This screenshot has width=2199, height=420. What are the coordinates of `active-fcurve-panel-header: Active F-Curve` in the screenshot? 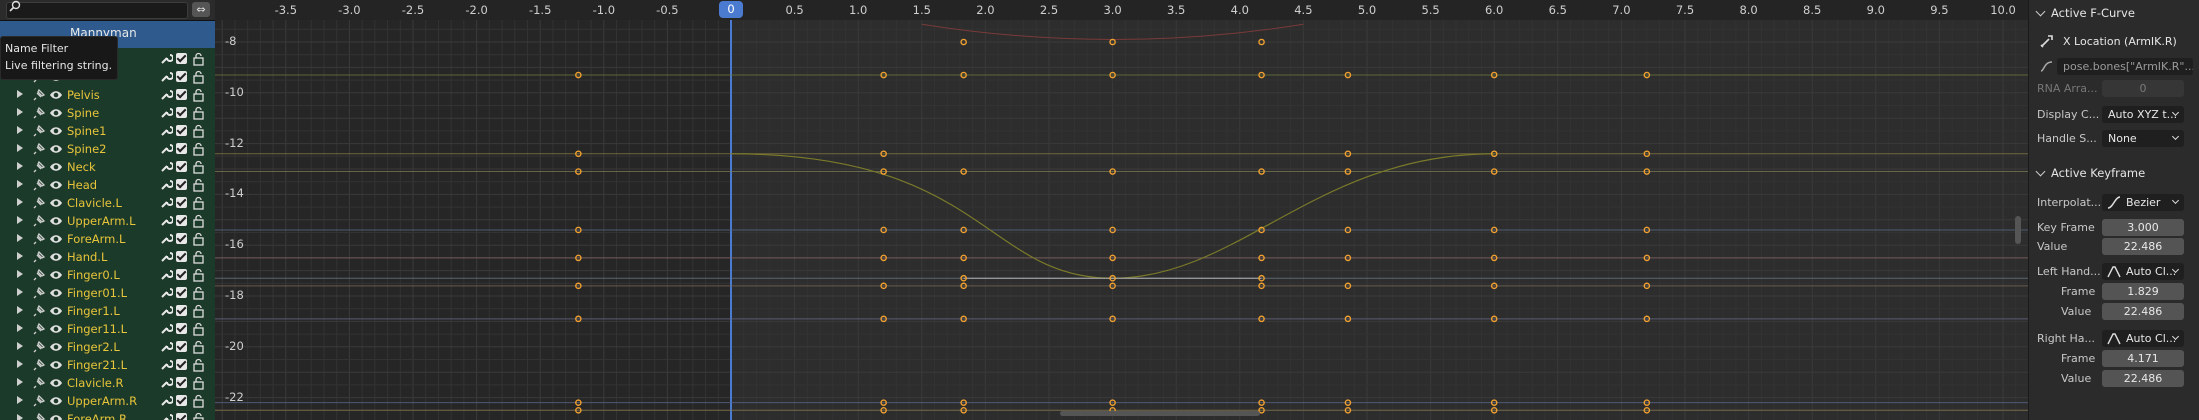 It's located at (2114, 13).